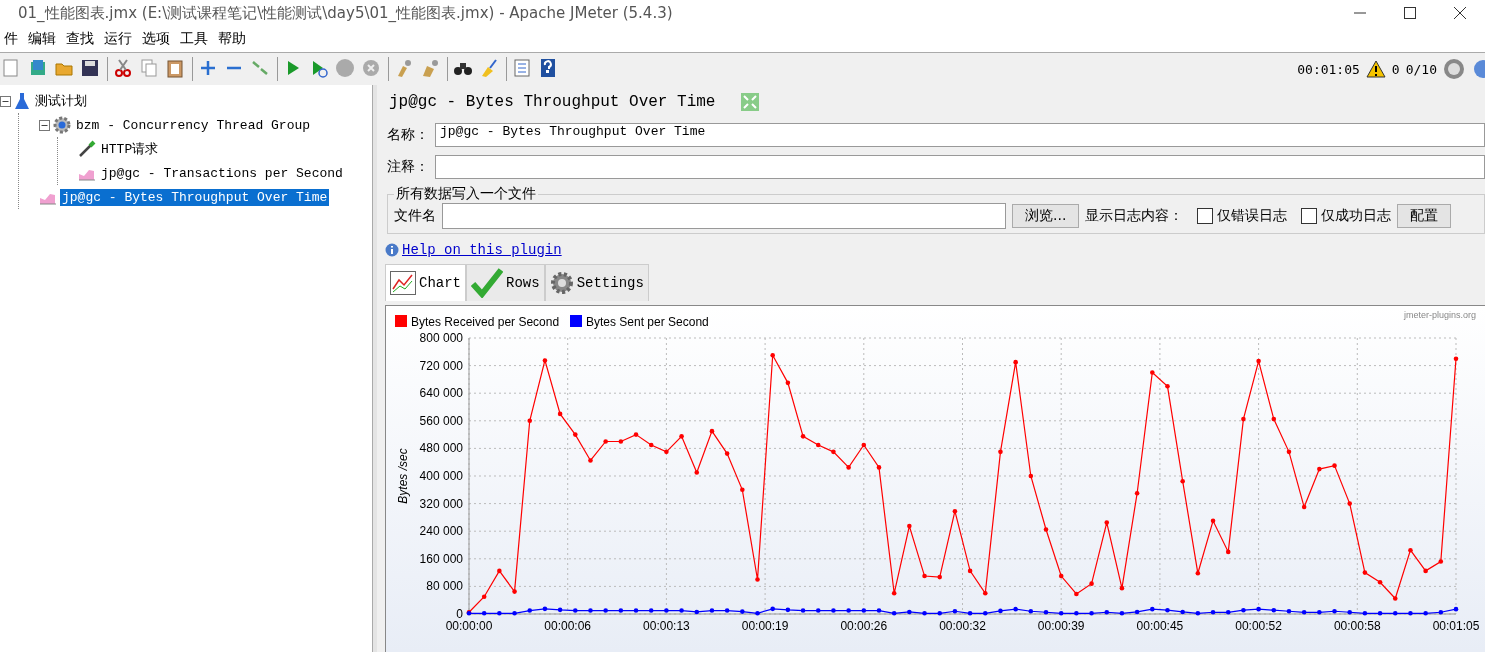 The width and height of the screenshot is (1485, 652). Describe the element at coordinates (482, 250) in the screenshot. I see `help-link: Help on this plugin` at that location.